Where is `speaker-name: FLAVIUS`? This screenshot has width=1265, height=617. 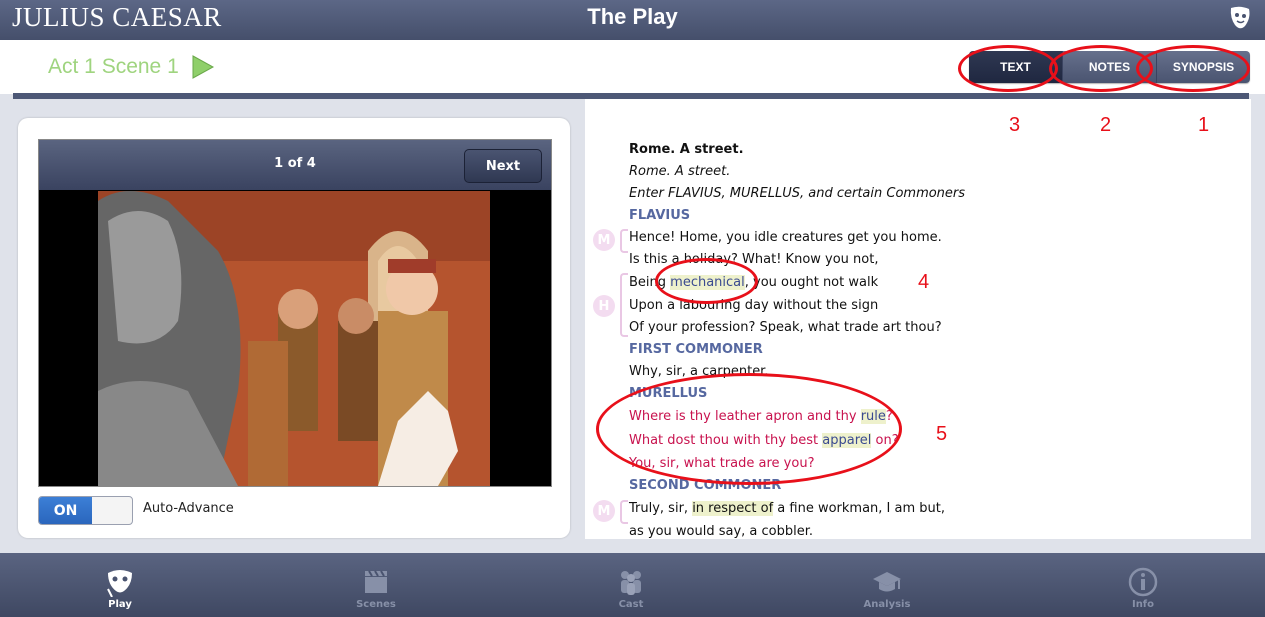 speaker-name: FLAVIUS is located at coordinates (660, 215).